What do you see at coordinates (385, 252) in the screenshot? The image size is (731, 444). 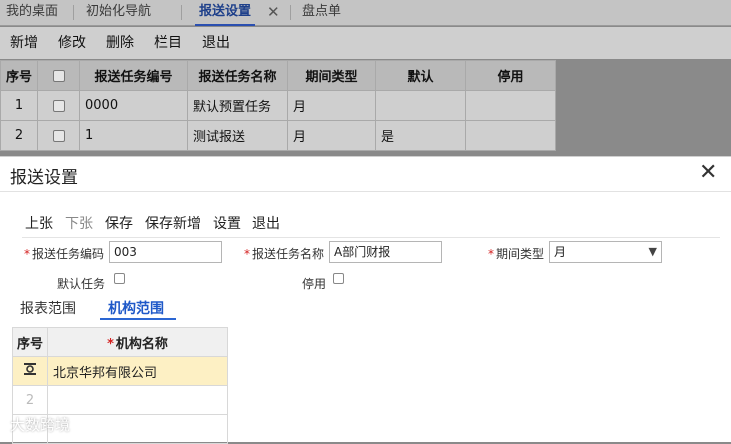 I see `task-name-input: A部门财报` at bounding box center [385, 252].